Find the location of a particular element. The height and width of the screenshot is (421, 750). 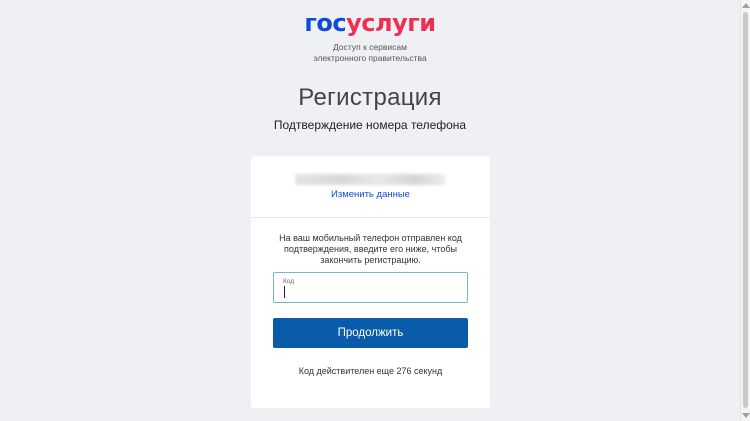

page-subtitle: Подтверждение номера телефона is located at coordinates (370, 125).